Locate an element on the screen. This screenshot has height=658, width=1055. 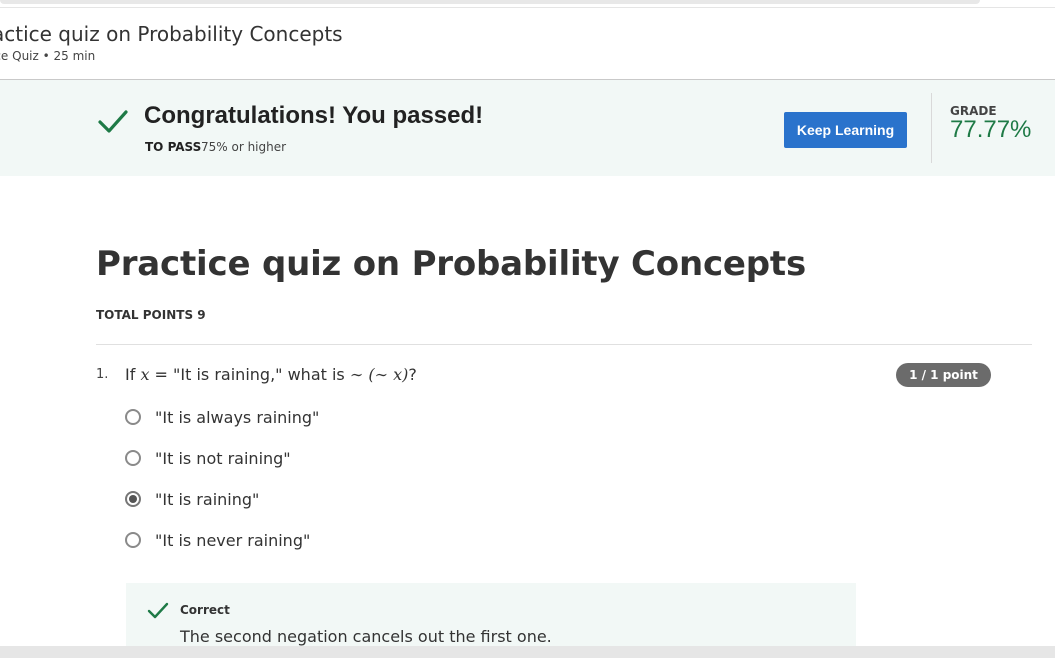
answer-option-label: "It is not raining" is located at coordinates (223, 458).